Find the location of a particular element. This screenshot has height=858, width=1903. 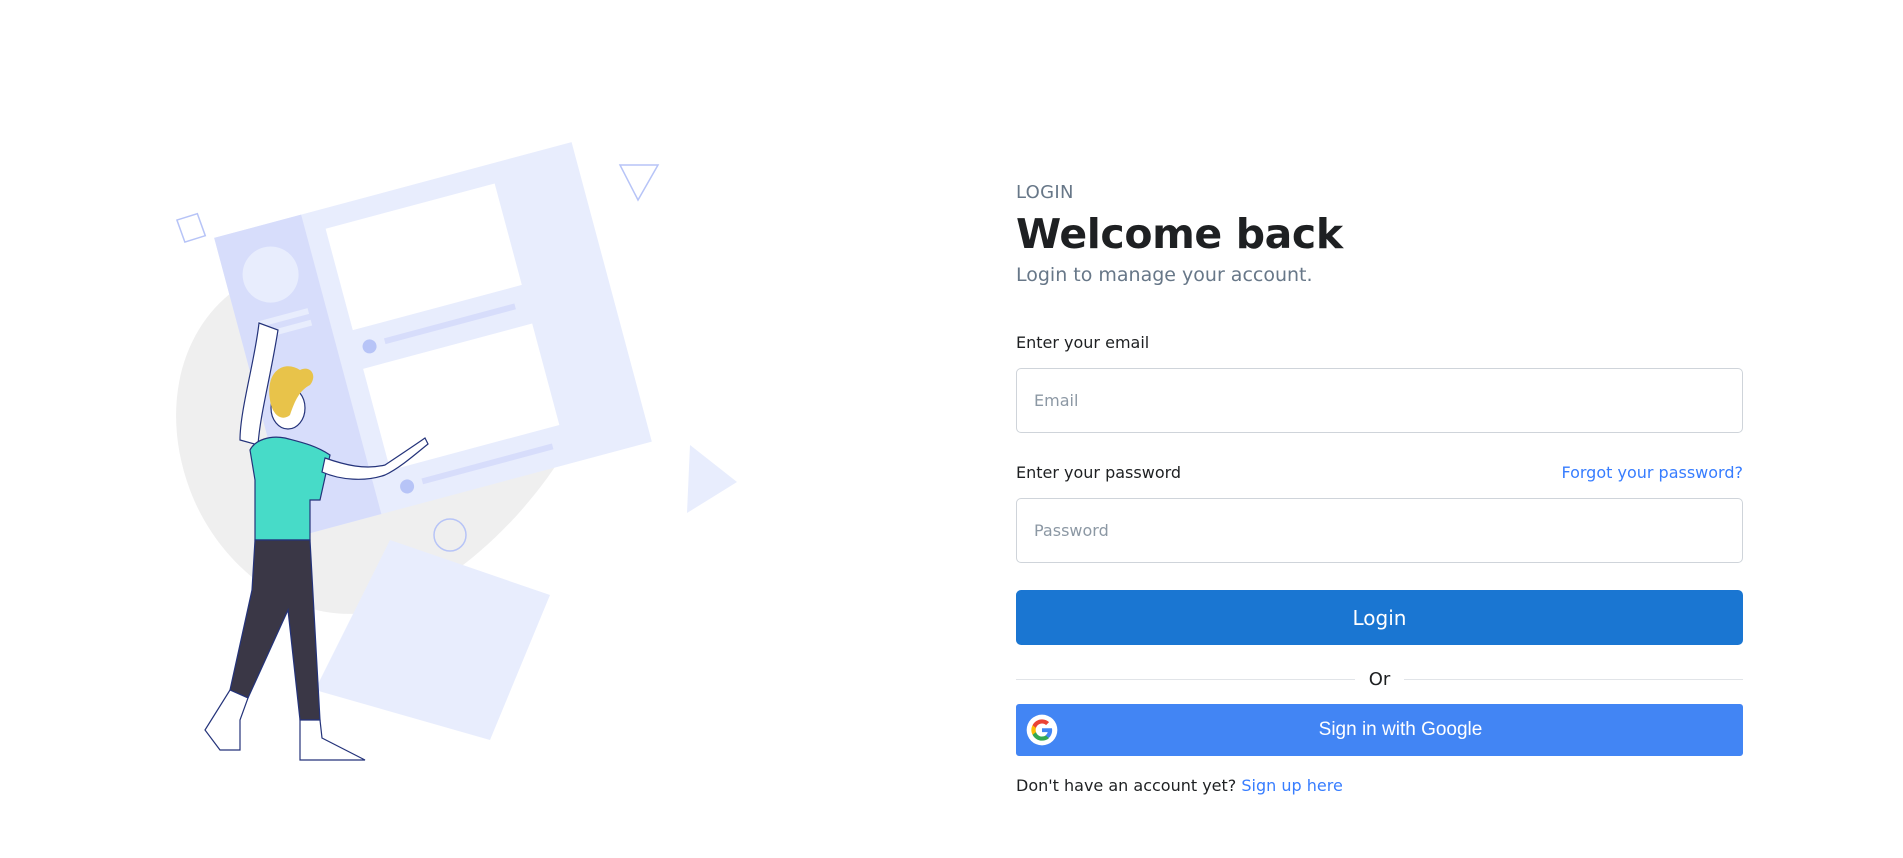

divider-text: Or is located at coordinates (1379, 679).